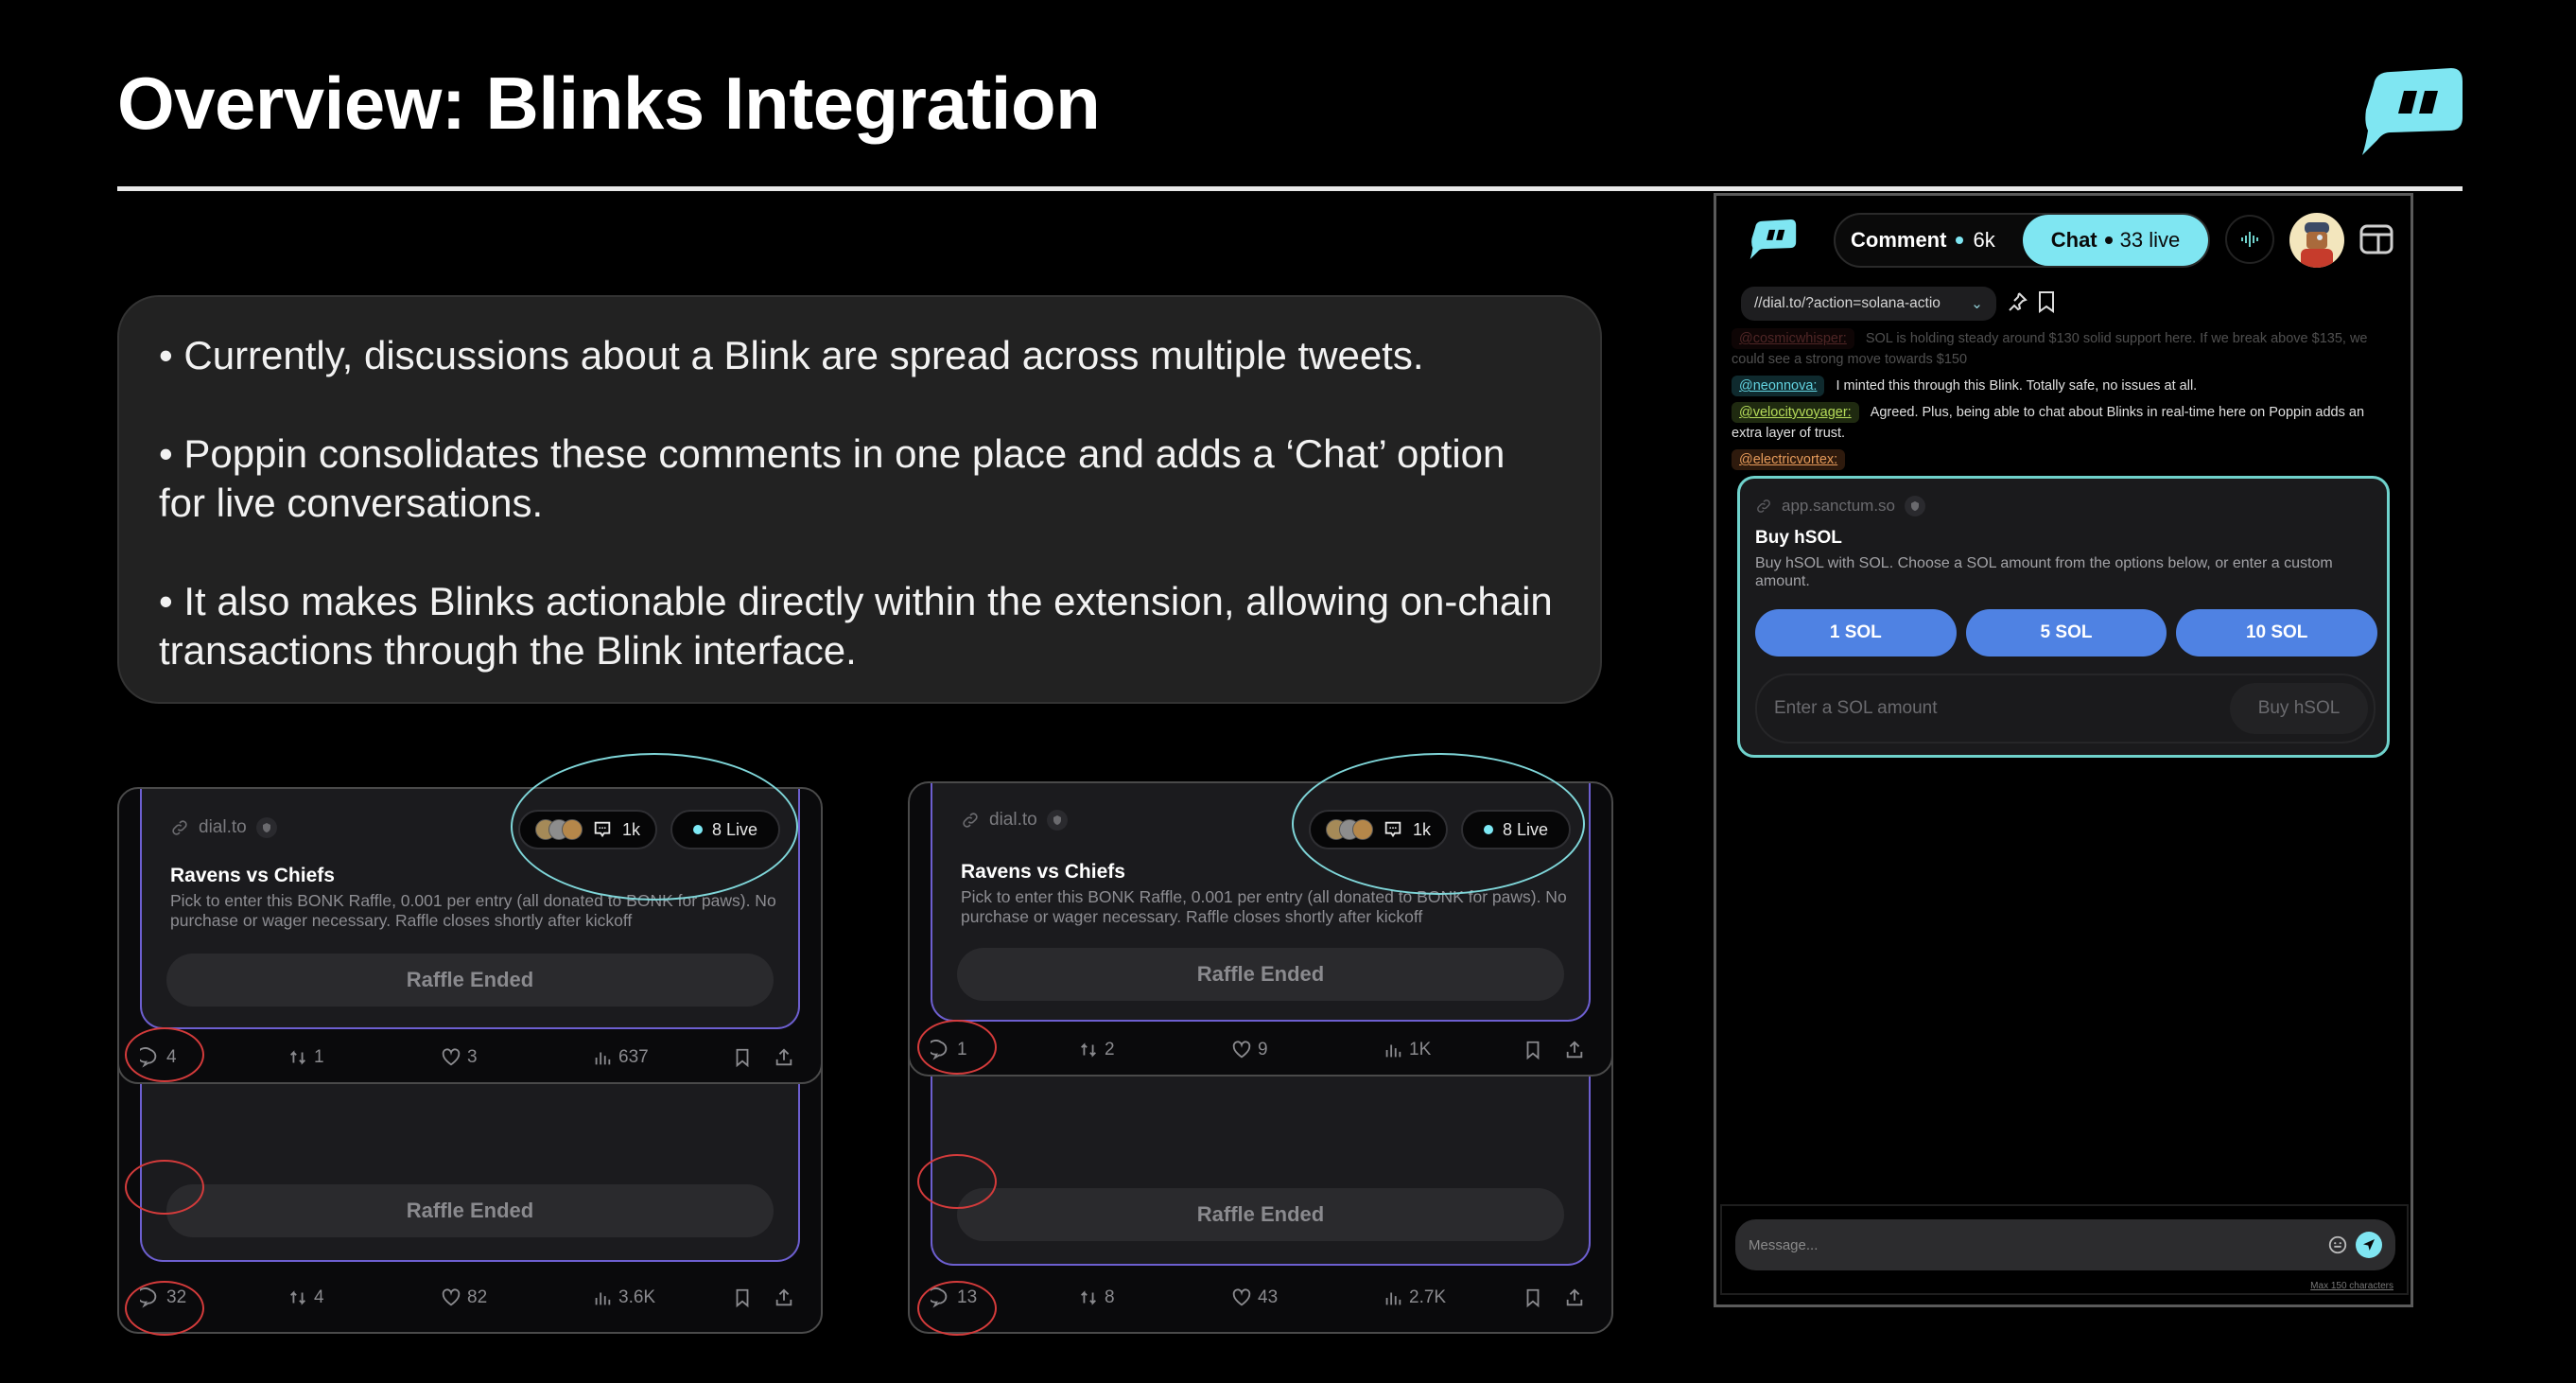 The image size is (2576, 1383). What do you see at coordinates (1249, 1050) in the screenshot?
I see `like-button: 9` at bounding box center [1249, 1050].